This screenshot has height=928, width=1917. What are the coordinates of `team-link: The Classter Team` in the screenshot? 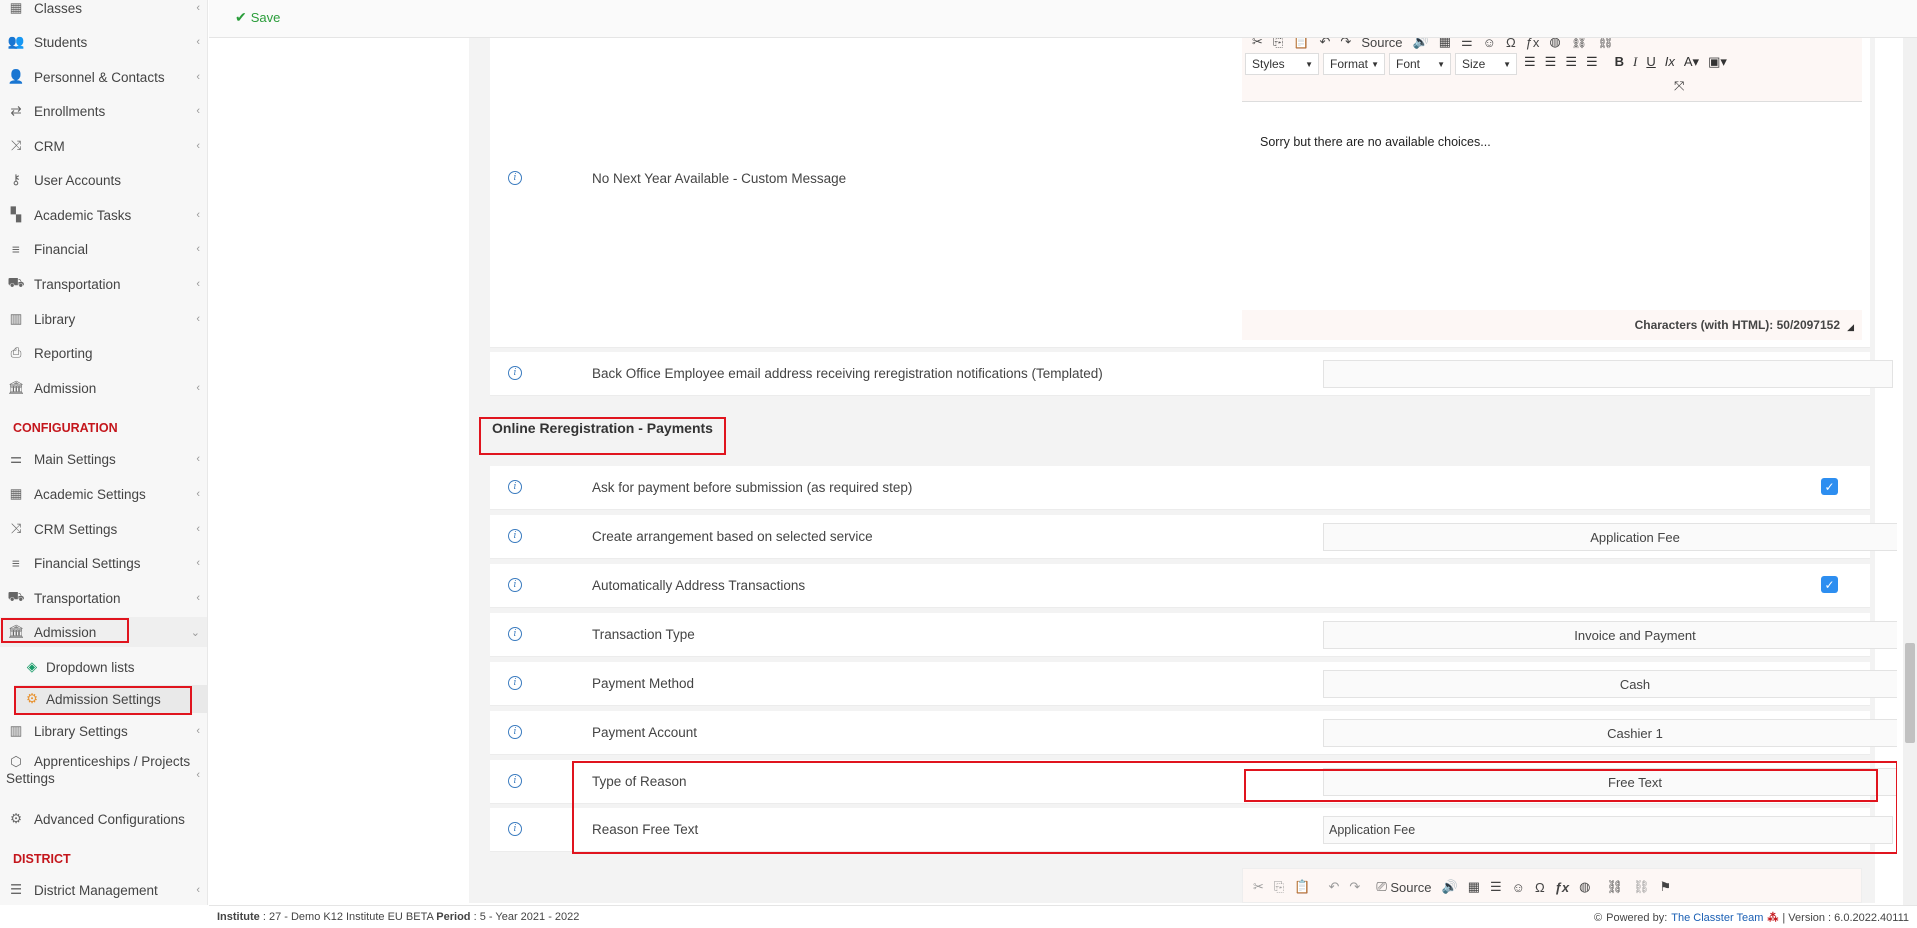 It's located at (1717, 918).